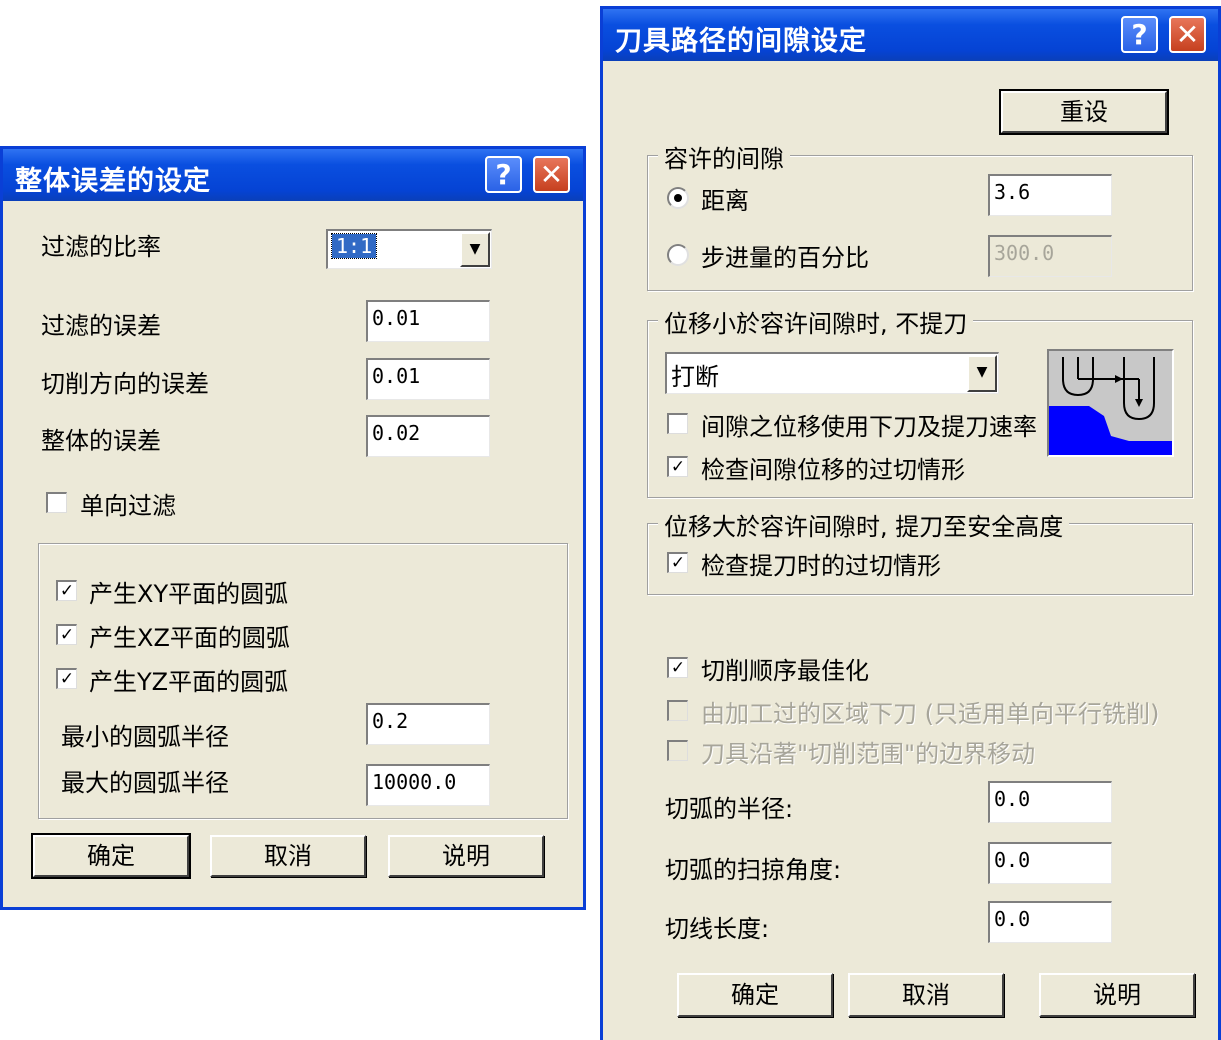  What do you see at coordinates (66, 678) in the screenshot?
I see `arc-yz-checkbox: ✓` at bounding box center [66, 678].